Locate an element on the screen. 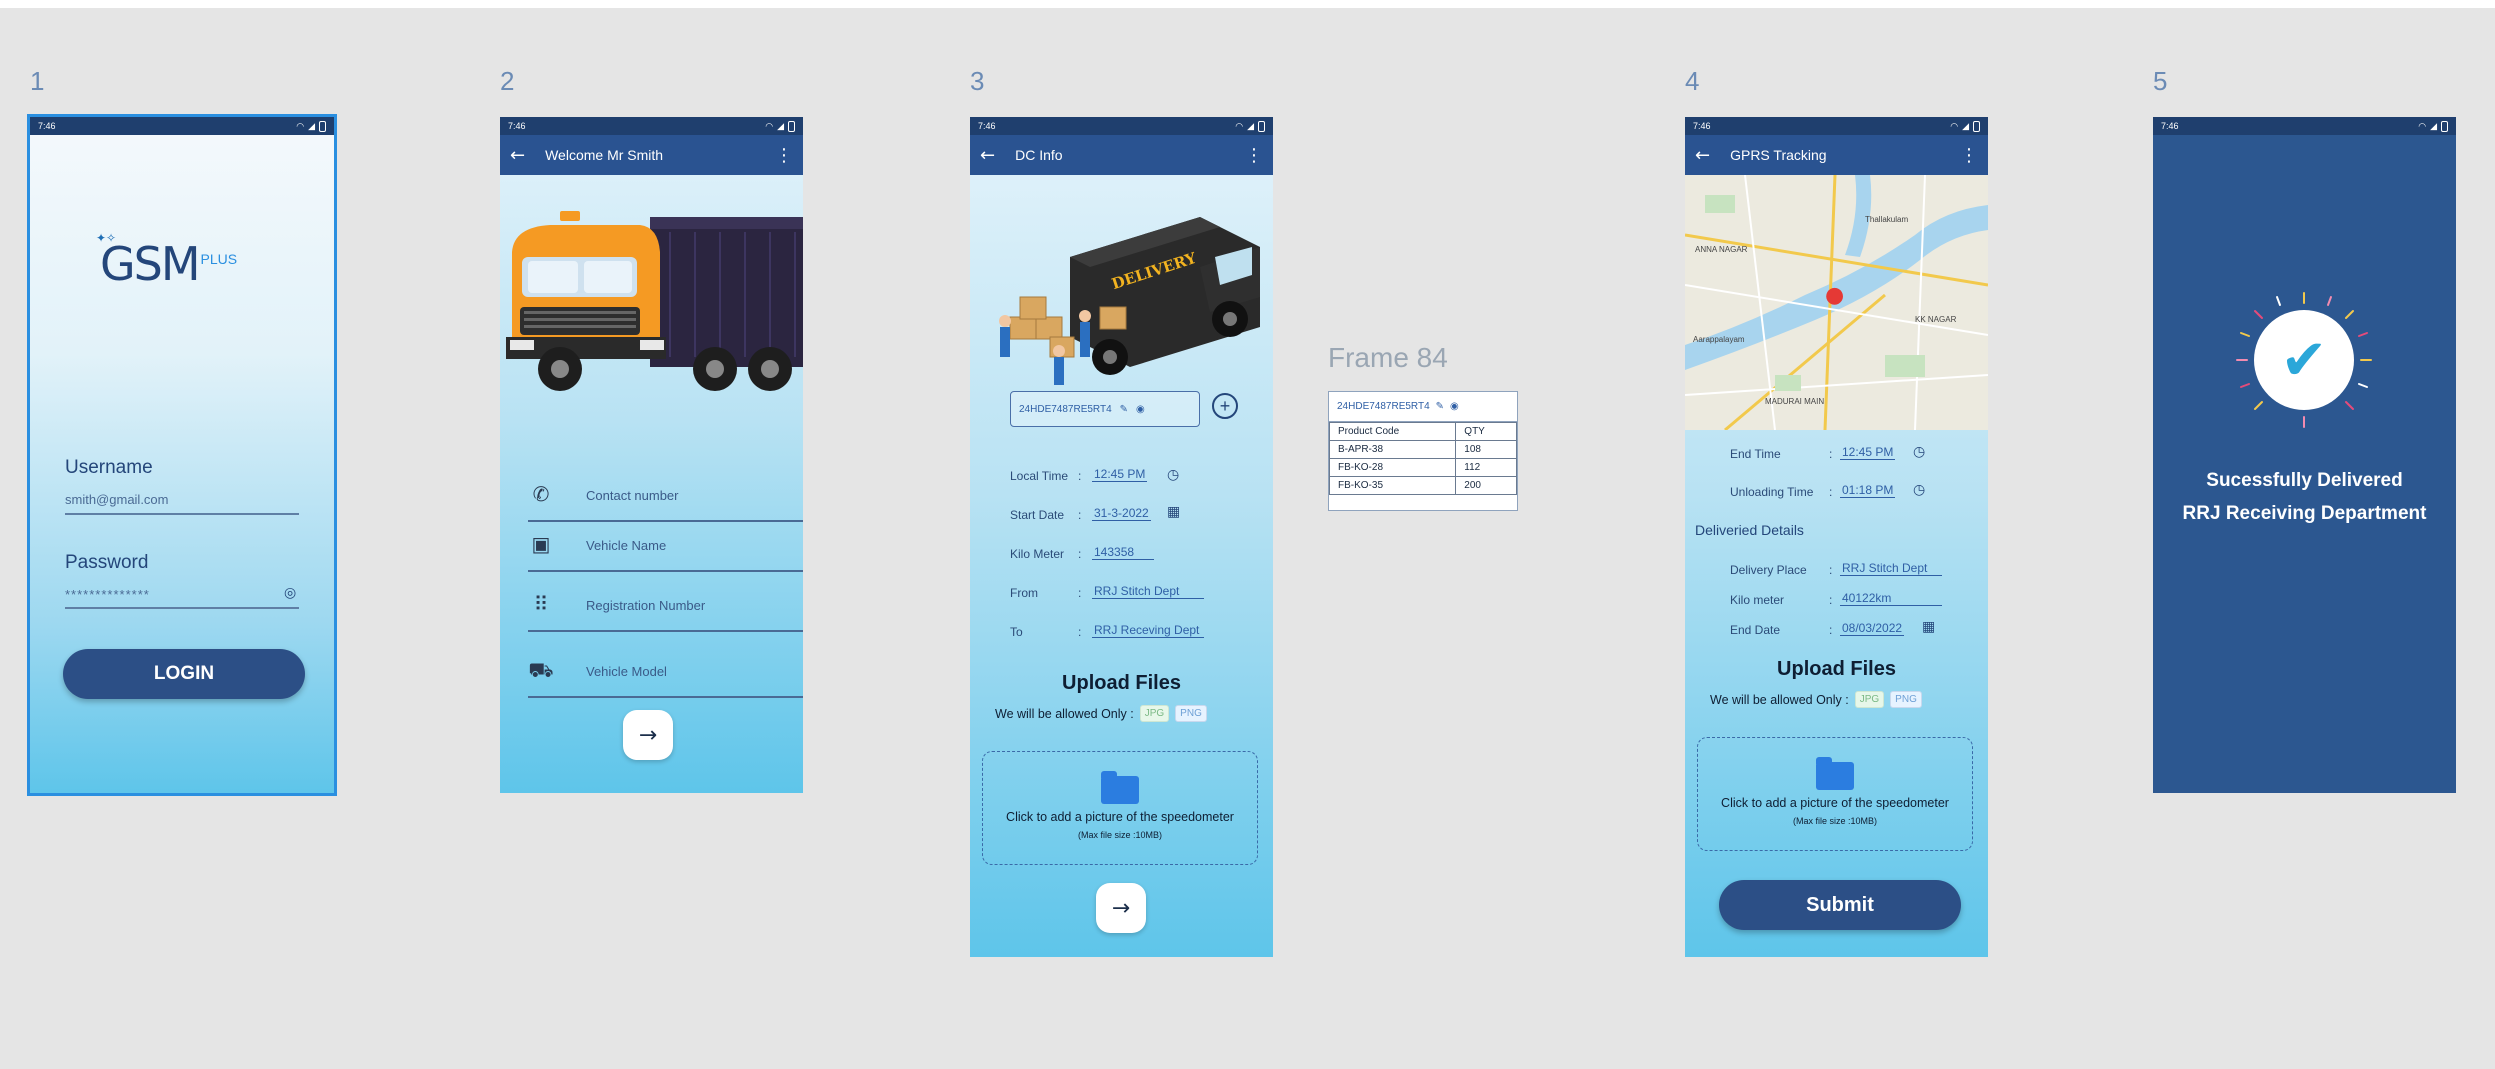 The width and height of the screenshot is (2495, 1069). from-value: RRJ Stitch Dept is located at coordinates (1148, 591).